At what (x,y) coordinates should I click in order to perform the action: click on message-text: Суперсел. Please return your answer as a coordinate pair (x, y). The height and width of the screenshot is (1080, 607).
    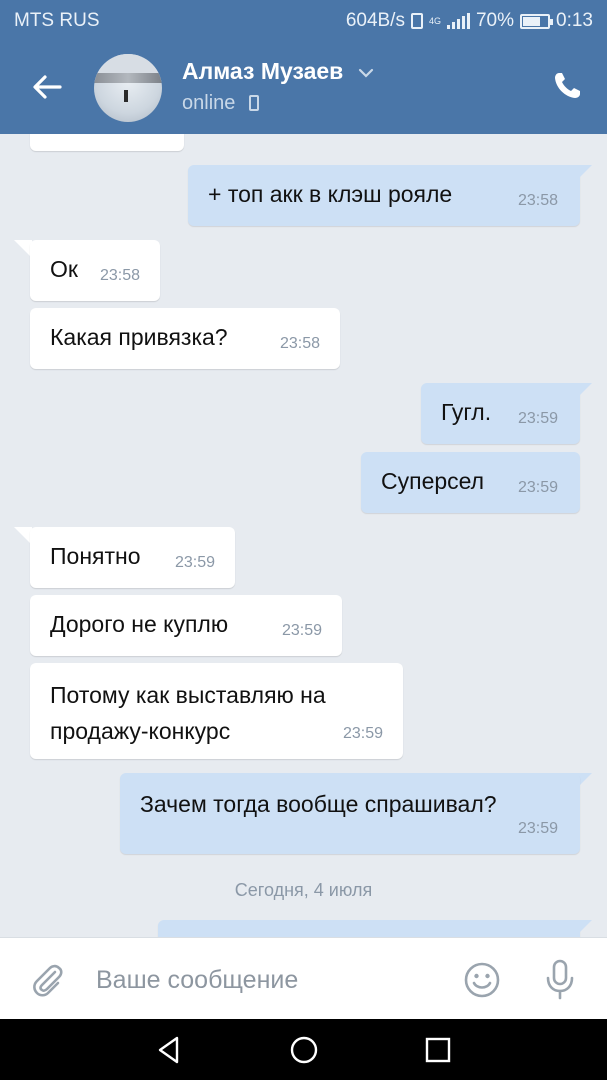
    Looking at the image, I should click on (433, 481).